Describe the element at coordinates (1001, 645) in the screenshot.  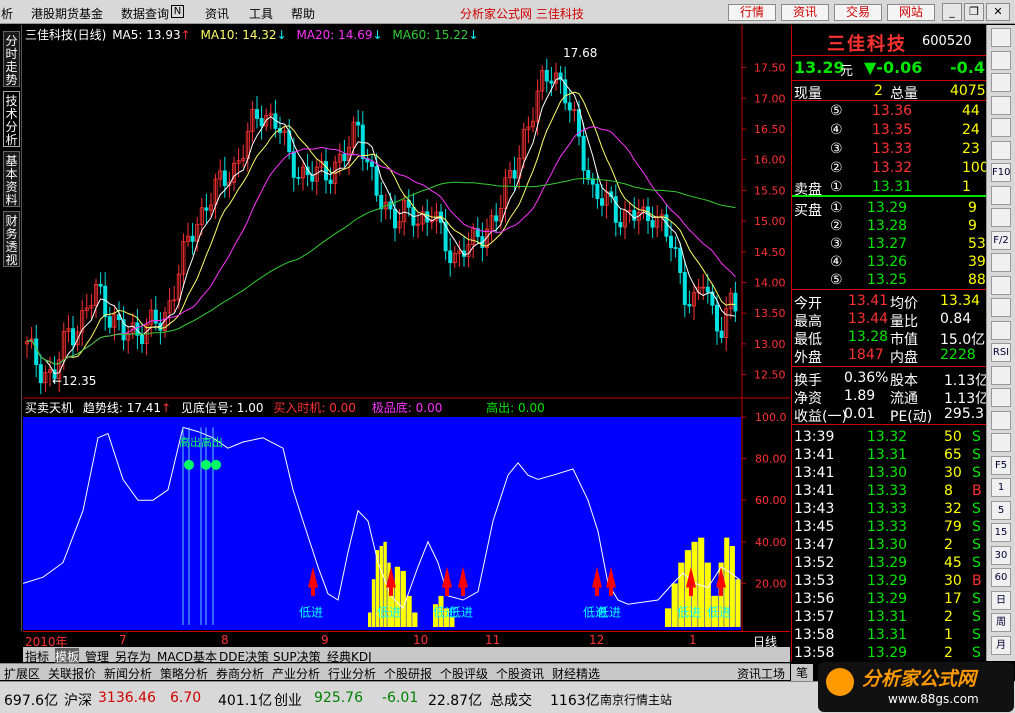
I see `toolbar-icon: 月` at that location.